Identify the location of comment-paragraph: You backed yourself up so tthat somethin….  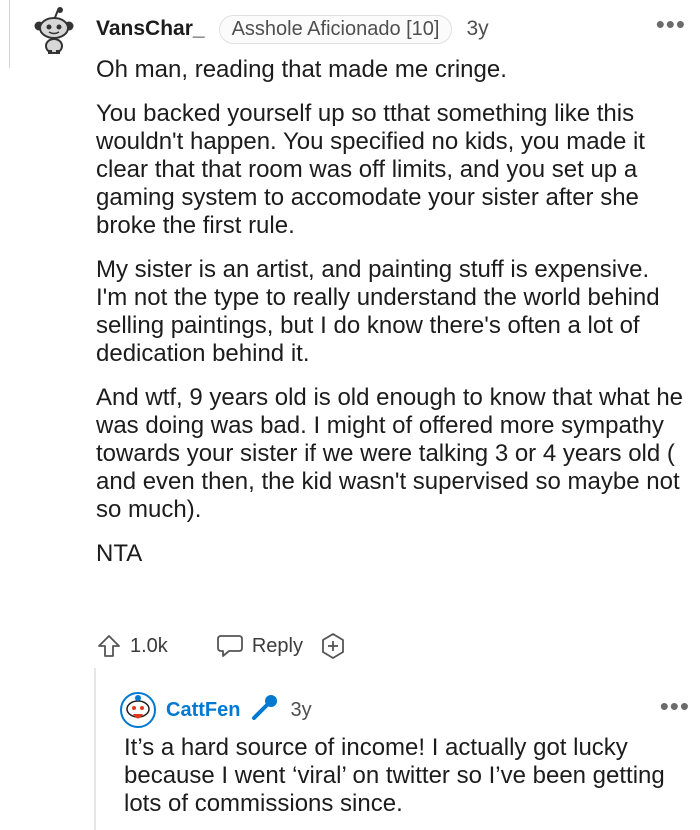
(370, 169).